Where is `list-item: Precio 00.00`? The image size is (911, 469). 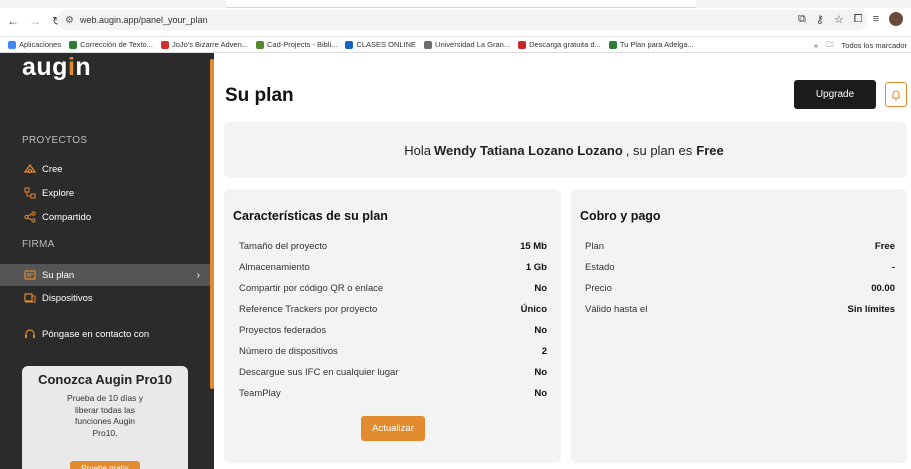 list-item: Precio 00.00 is located at coordinates (740, 288).